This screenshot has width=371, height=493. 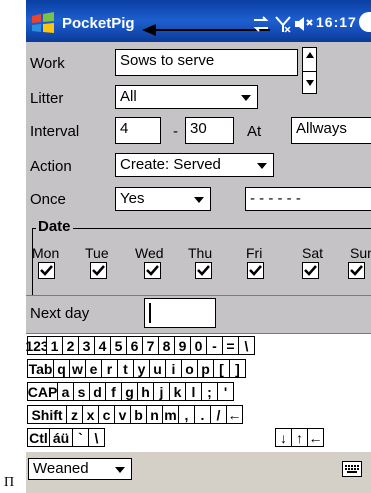 What do you see at coordinates (47, 414) in the screenshot?
I see `key: Shift` at bounding box center [47, 414].